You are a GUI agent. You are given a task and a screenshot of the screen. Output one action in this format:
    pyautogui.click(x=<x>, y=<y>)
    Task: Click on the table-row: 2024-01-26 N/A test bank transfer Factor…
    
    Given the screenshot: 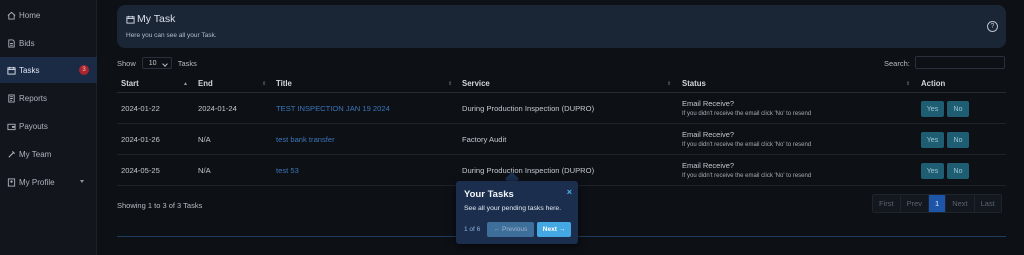 What is the action you would take?
    pyautogui.click(x=561, y=139)
    